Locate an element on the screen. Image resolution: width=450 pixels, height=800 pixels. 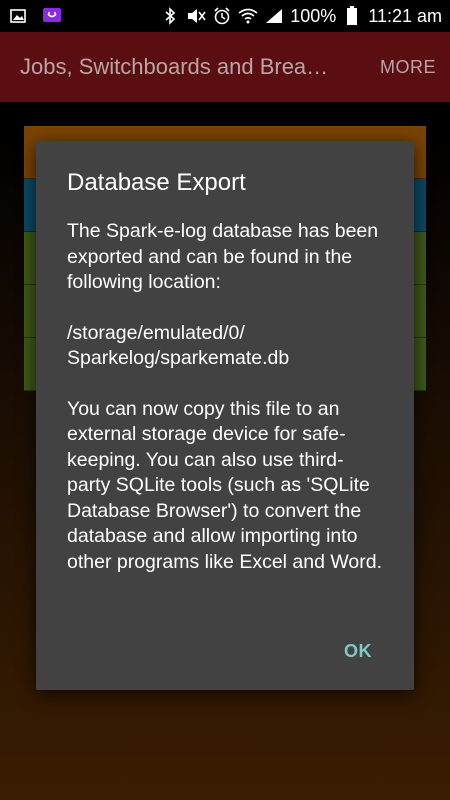
battery-icon is located at coordinates (352, 16).